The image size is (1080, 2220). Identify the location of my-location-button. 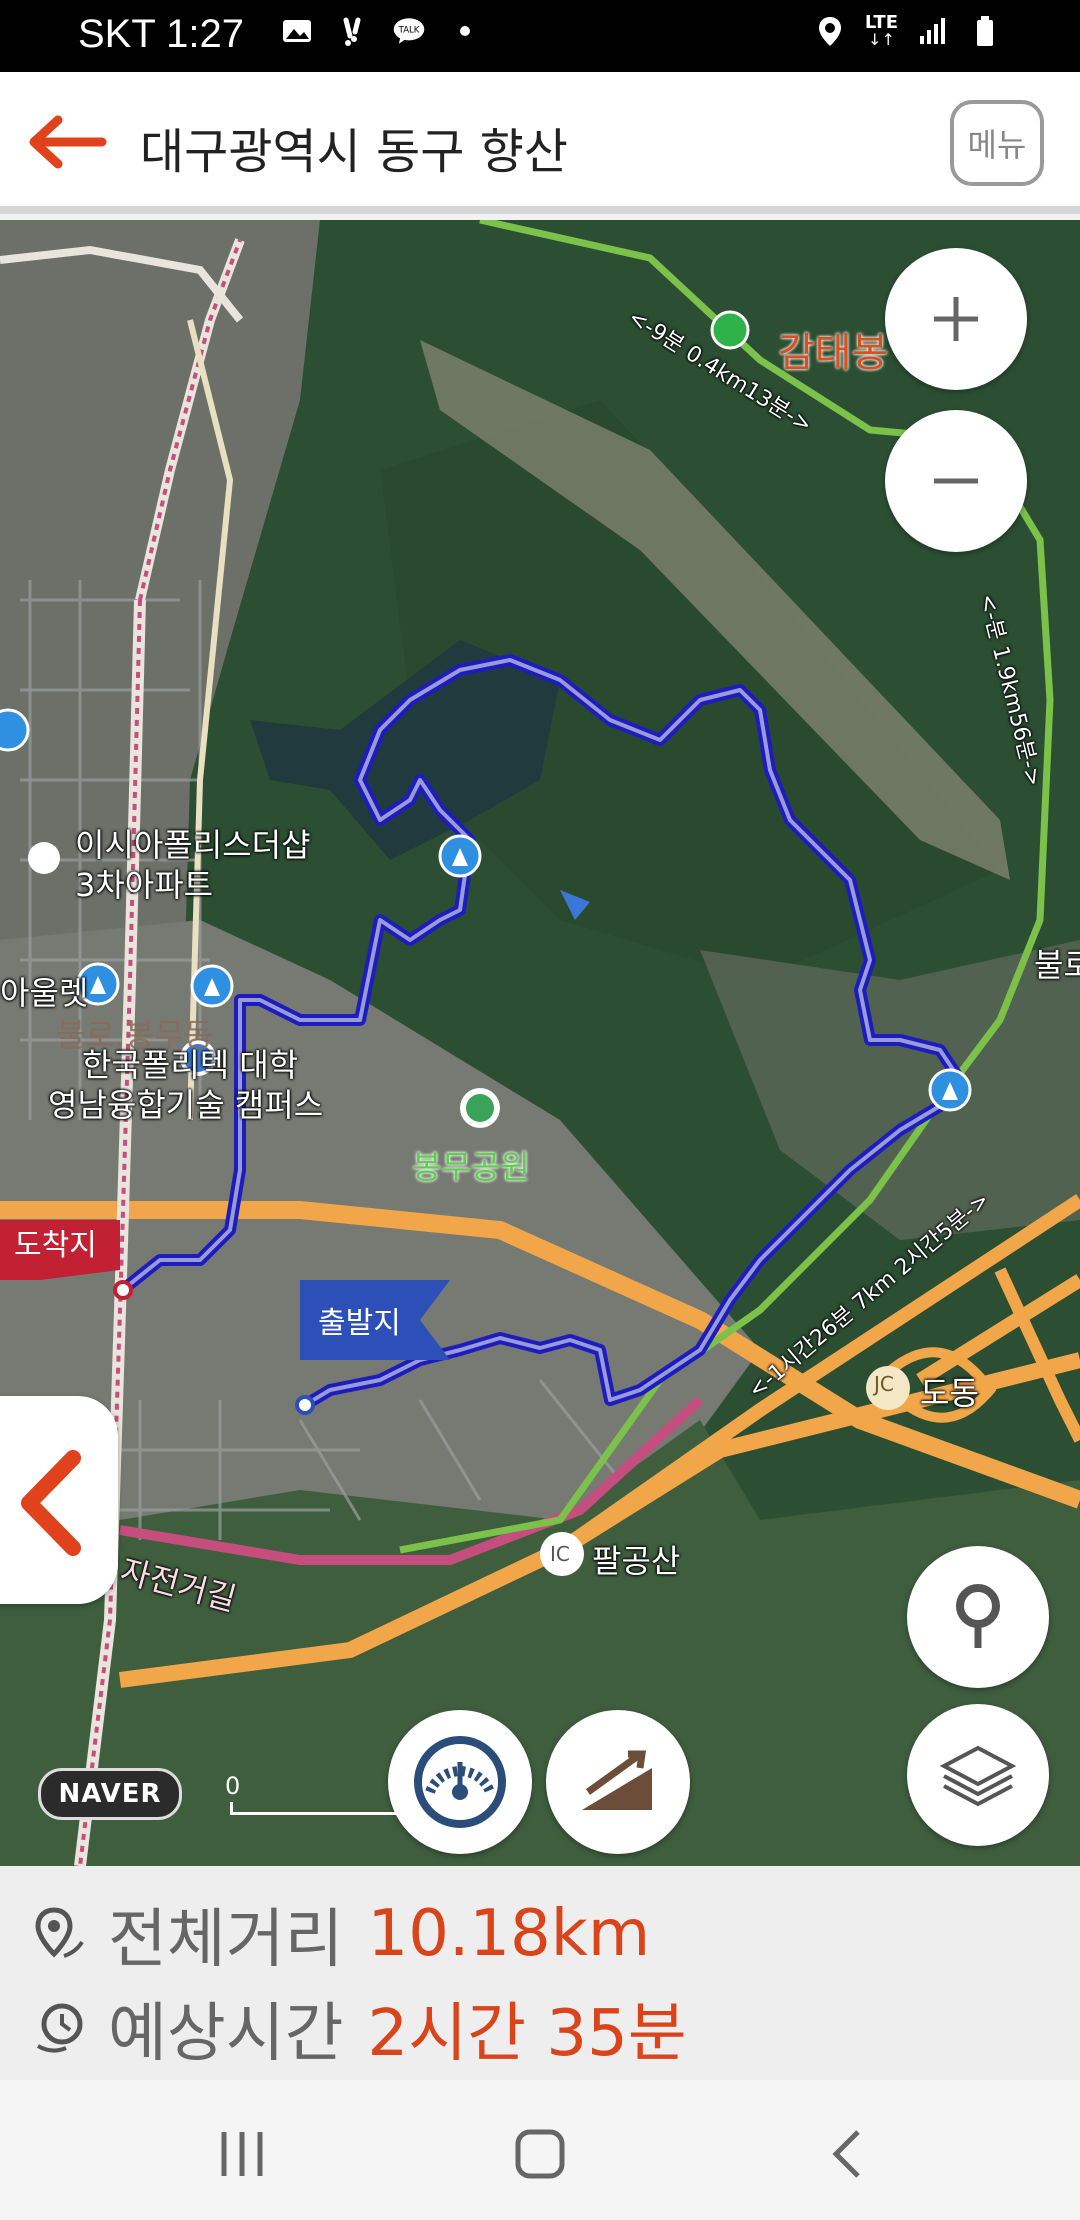
(978, 1617).